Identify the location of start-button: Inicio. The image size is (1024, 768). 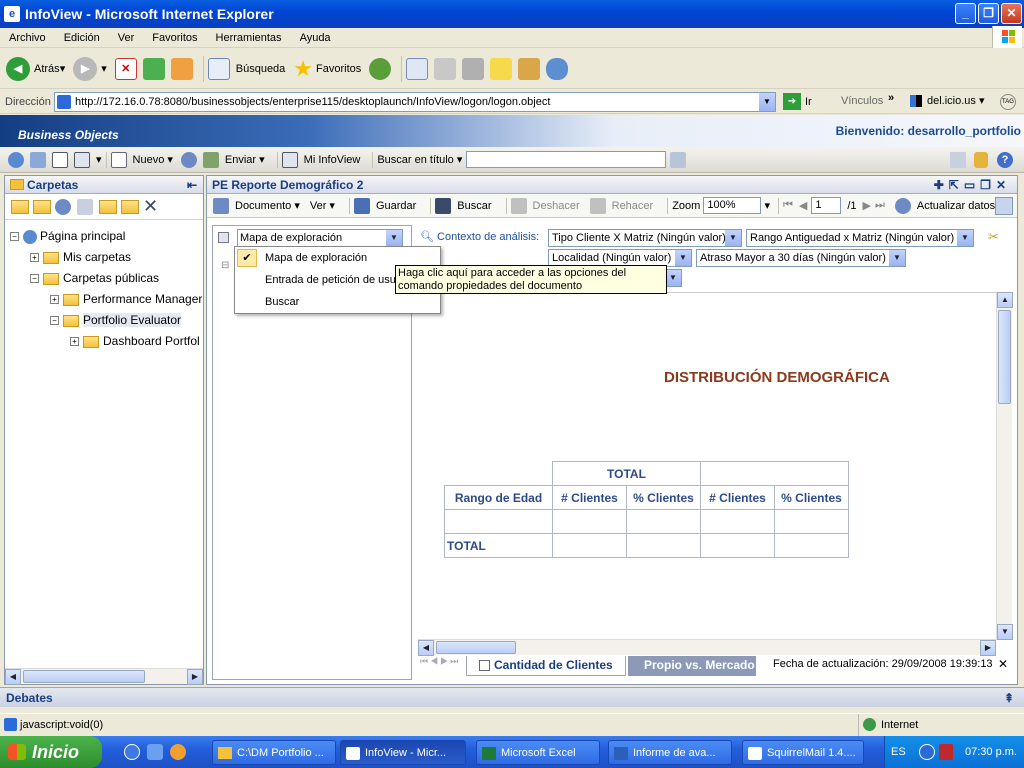
(51, 752).